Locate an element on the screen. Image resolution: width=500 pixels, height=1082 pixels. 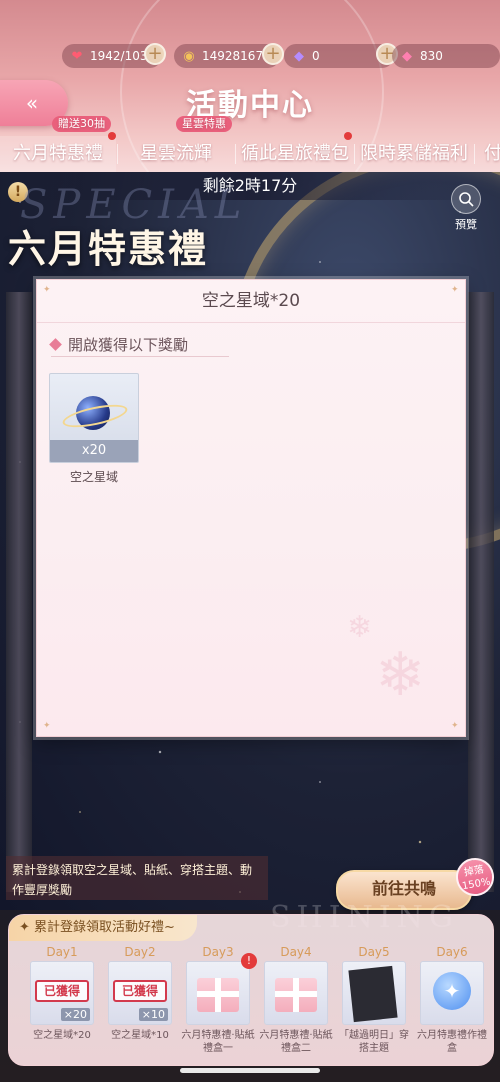
add-stamina-button: + is located at coordinates (155, 54).